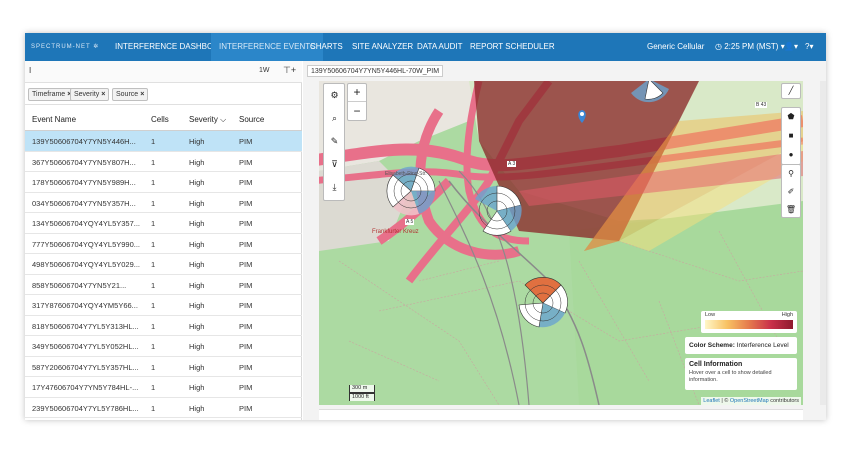 This screenshot has height=454, width=850. Describe the element at coordinates (512, 164) in the screenshot. I see `map-label-a3: A 3` at that location.